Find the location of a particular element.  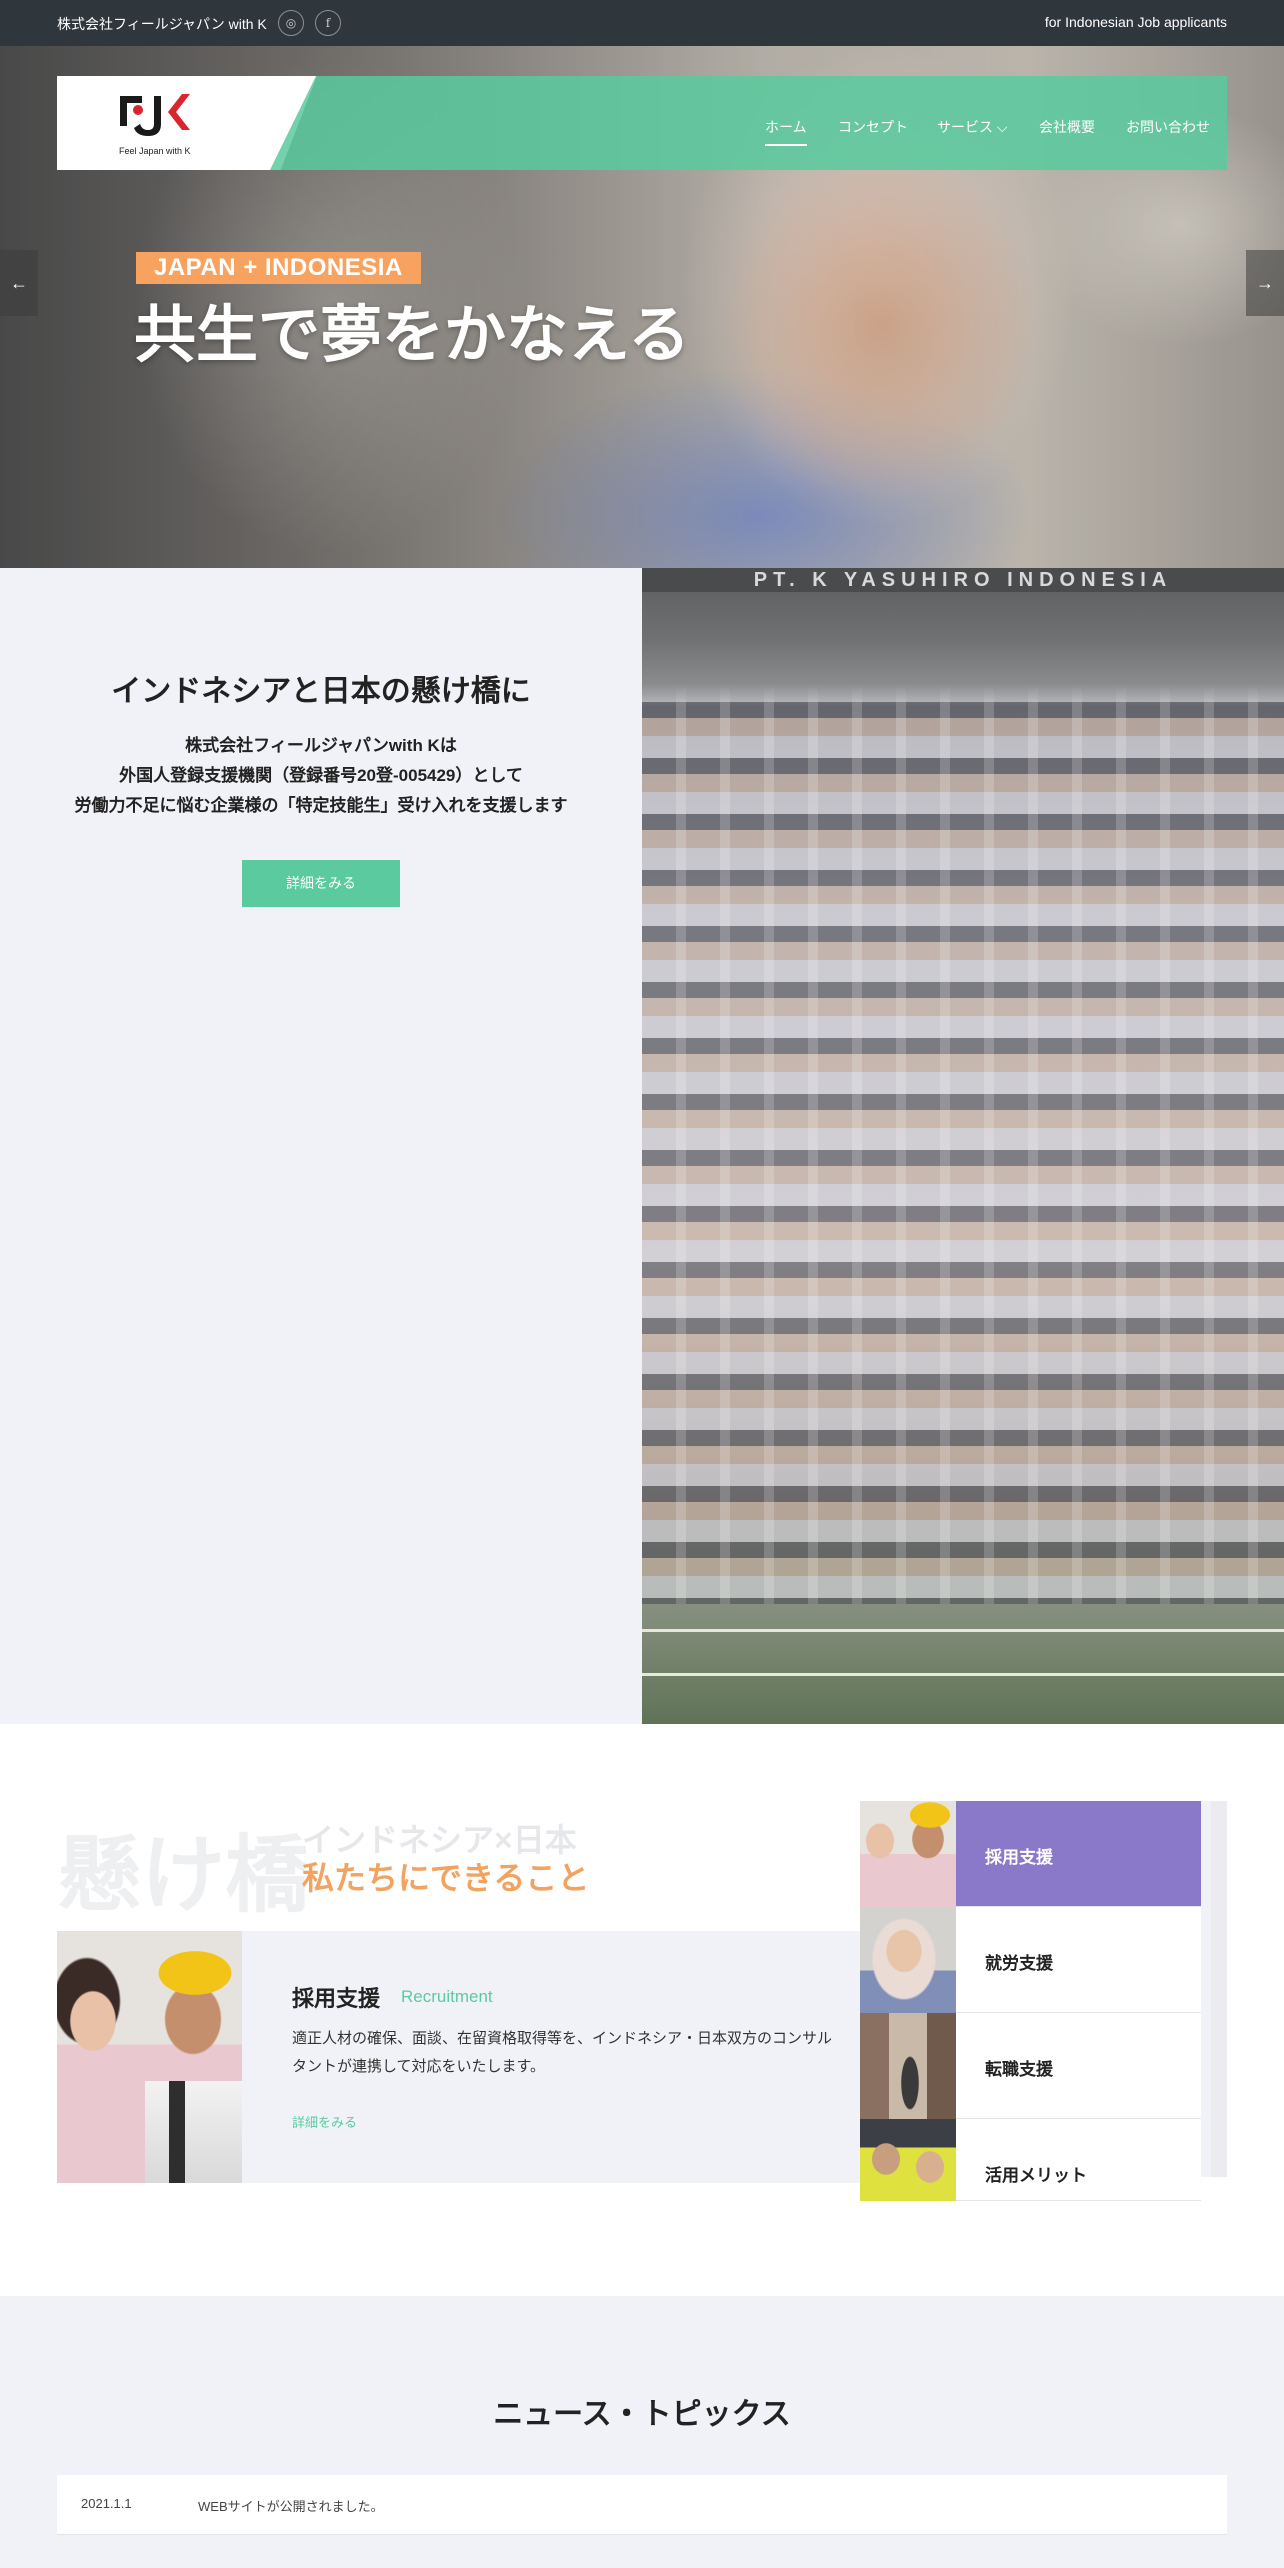

applicants-link: for Indonesian Job applicants is located at coordinates (1136, 22).